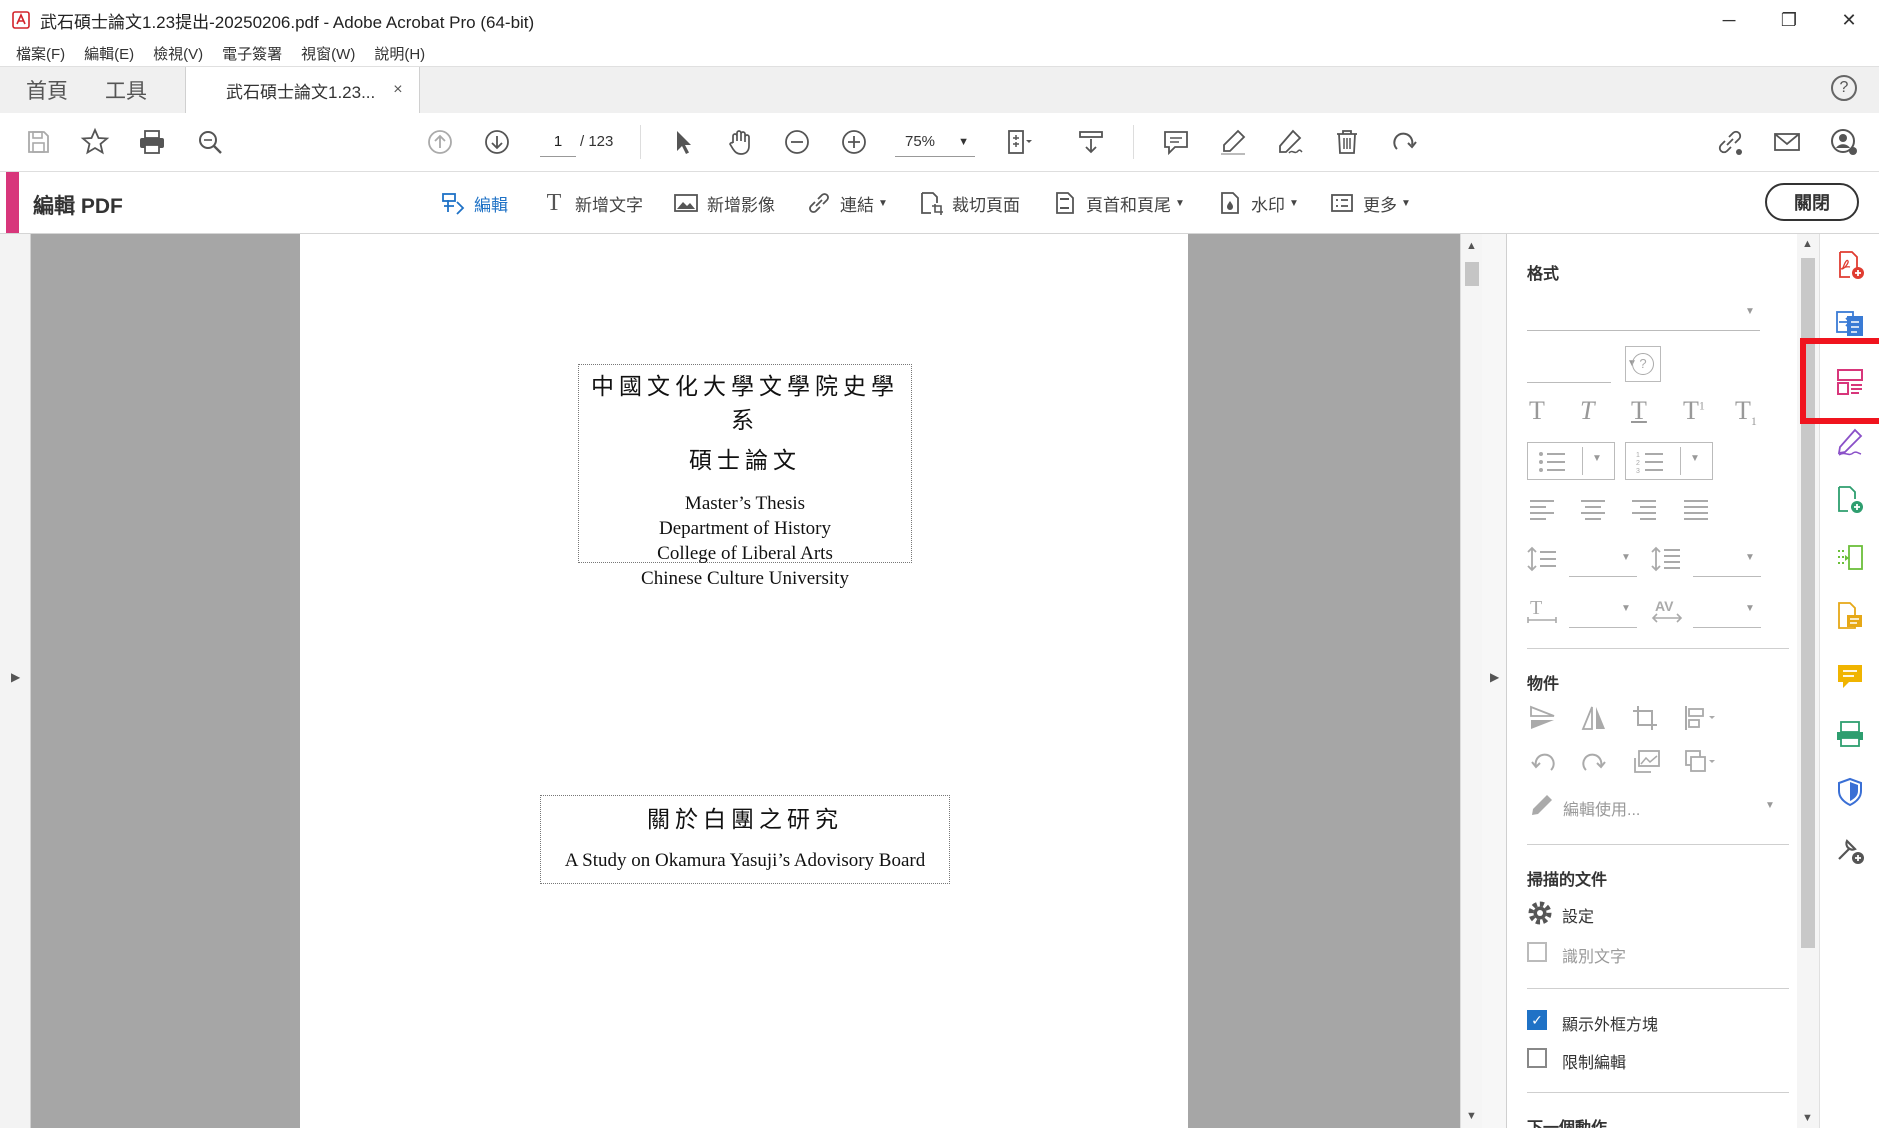 The image size is (1879, 1128). Describe the element at coordinates (1494, 681) in the screenshot. I see `right-panel-collapse: ▶` at that location.